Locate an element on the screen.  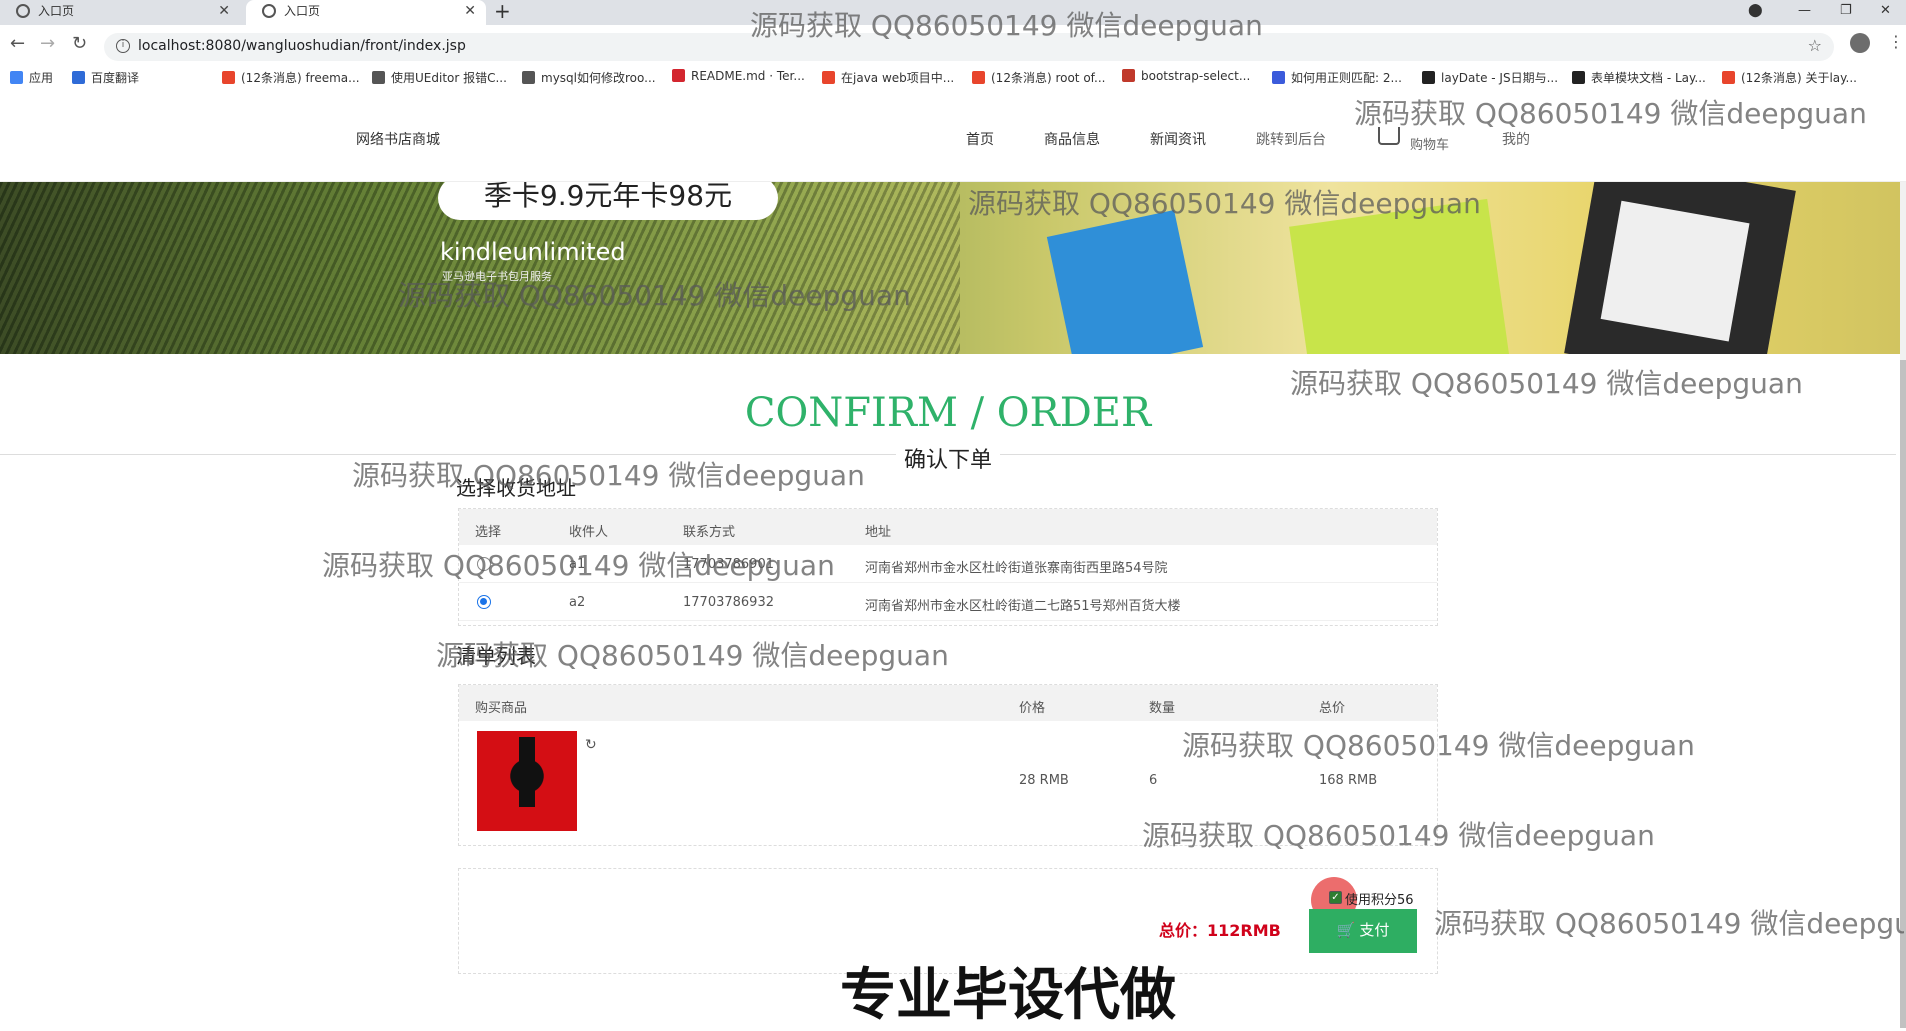
header-quantity: 数量 is located at coordinates (1162, 708).